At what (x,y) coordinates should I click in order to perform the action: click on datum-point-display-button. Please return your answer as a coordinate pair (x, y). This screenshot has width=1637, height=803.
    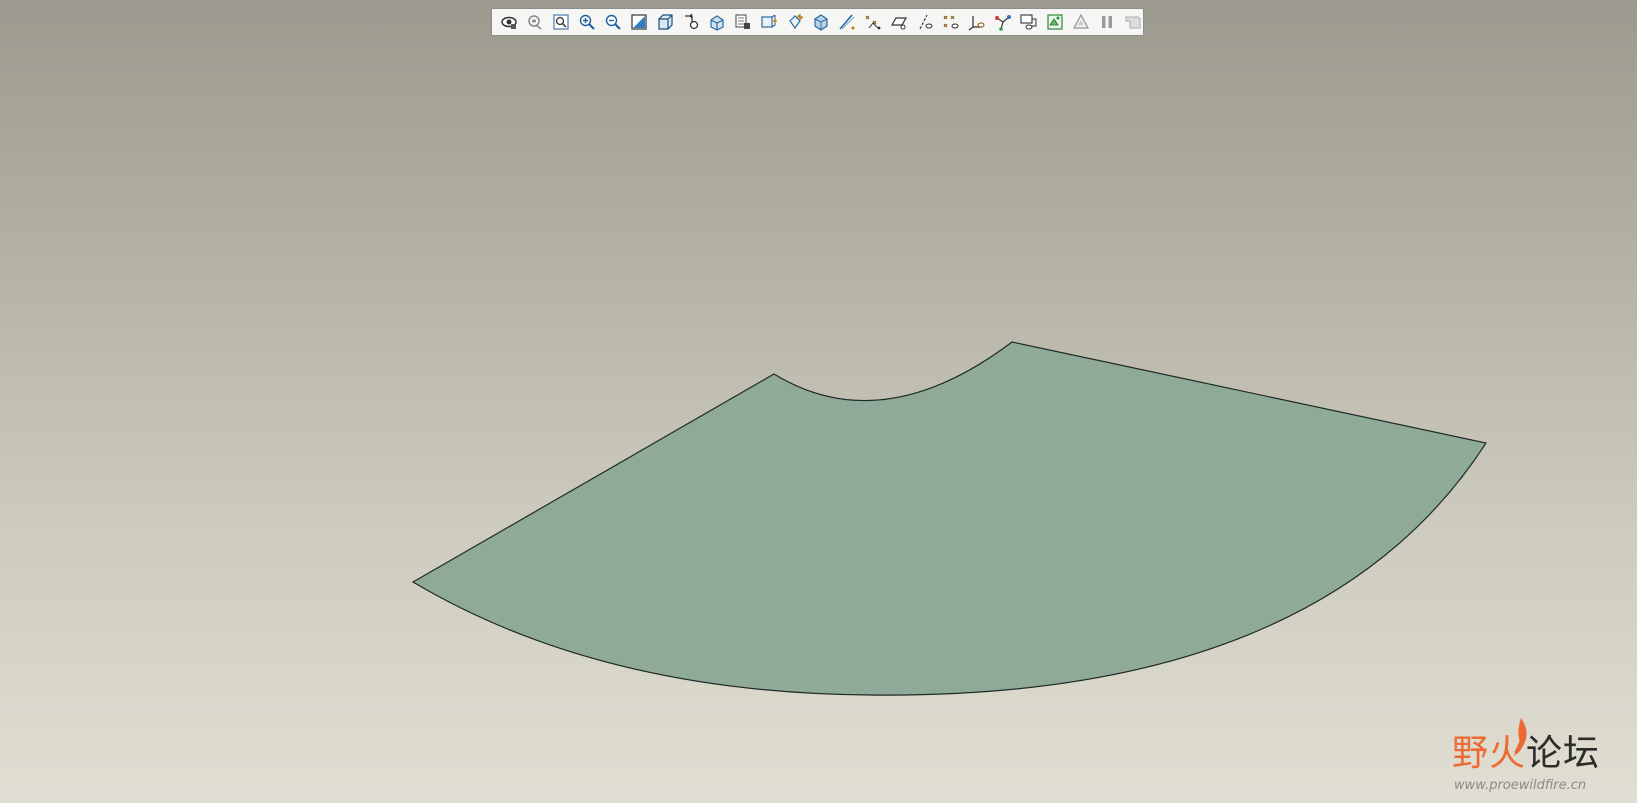
    Looking at the image, I should click on (951, 22).